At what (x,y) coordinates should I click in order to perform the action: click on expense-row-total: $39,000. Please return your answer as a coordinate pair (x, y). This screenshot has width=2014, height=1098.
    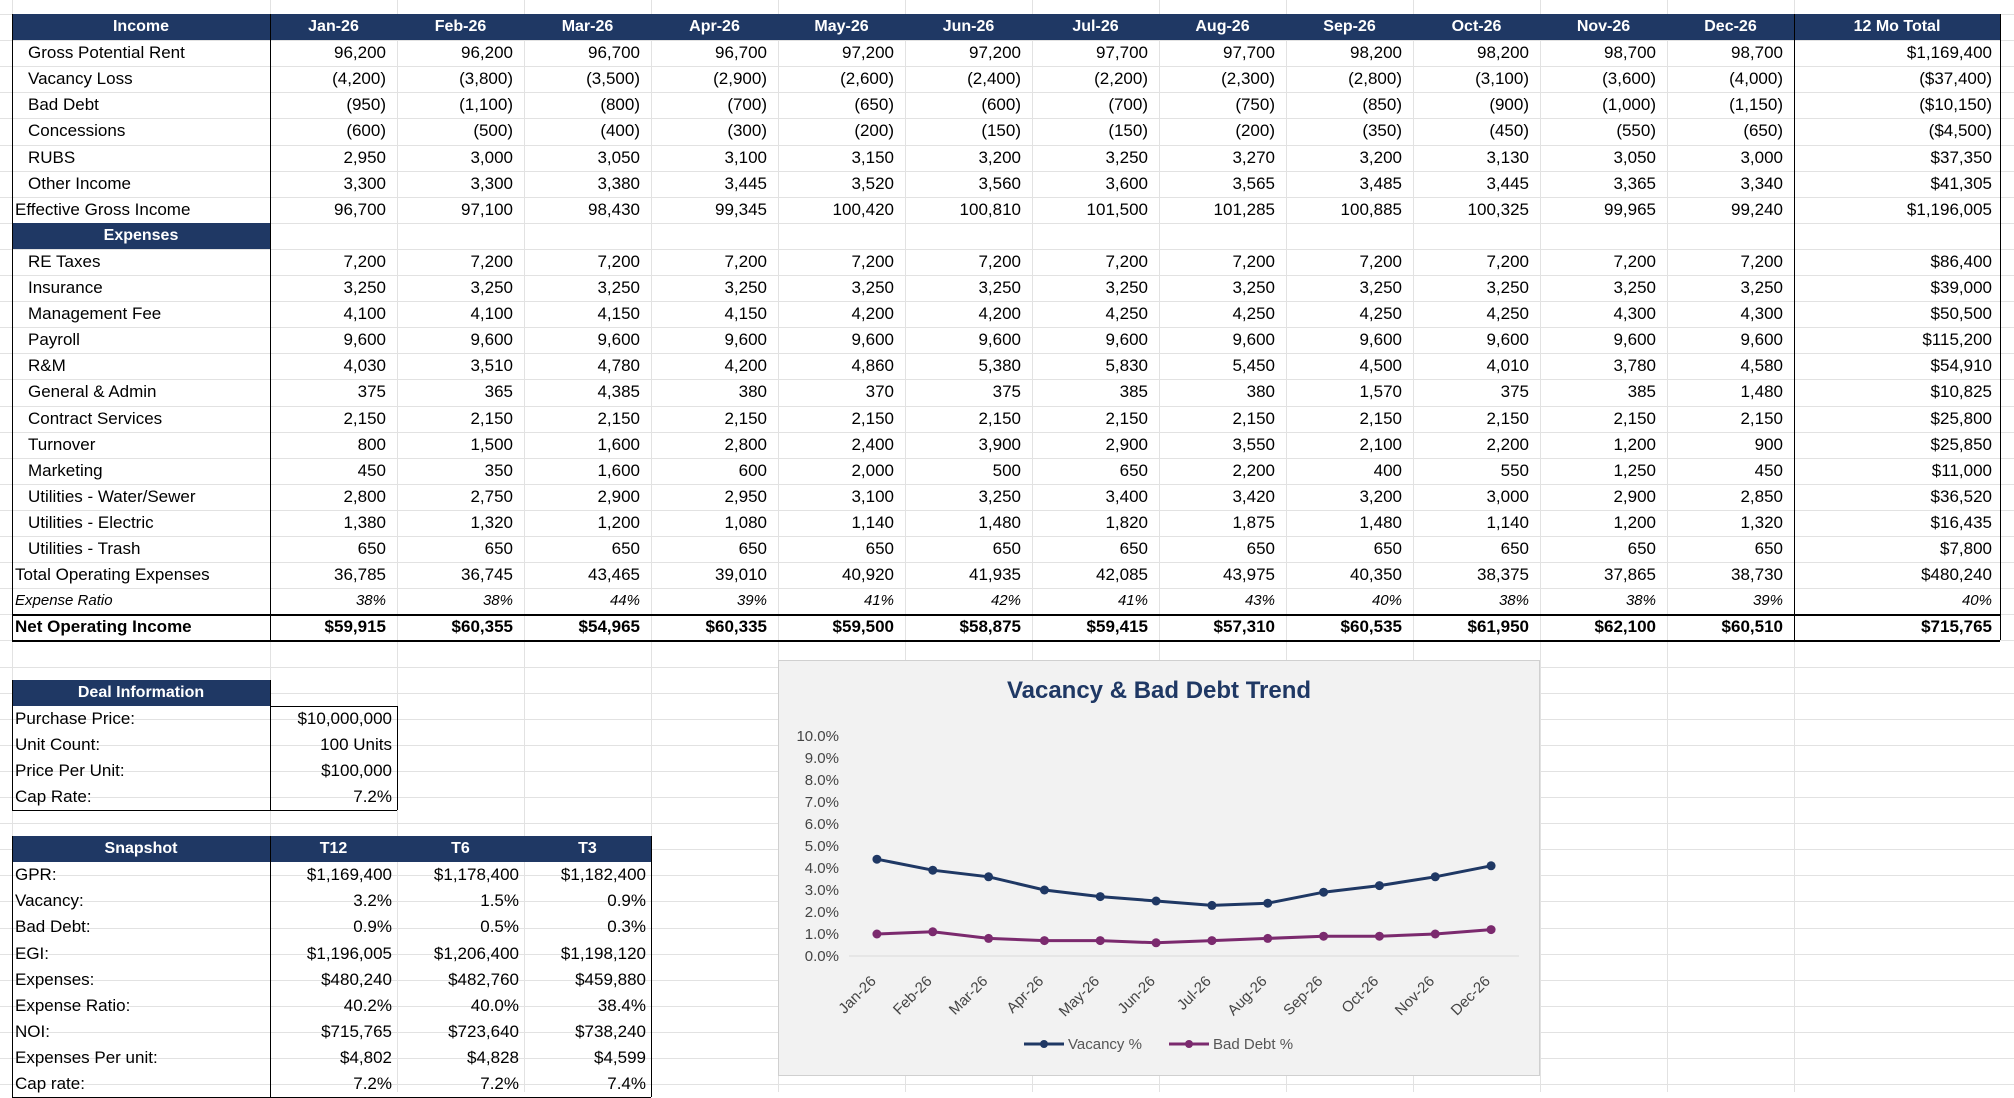
    Looking at the image, I should click on (1897, 288).